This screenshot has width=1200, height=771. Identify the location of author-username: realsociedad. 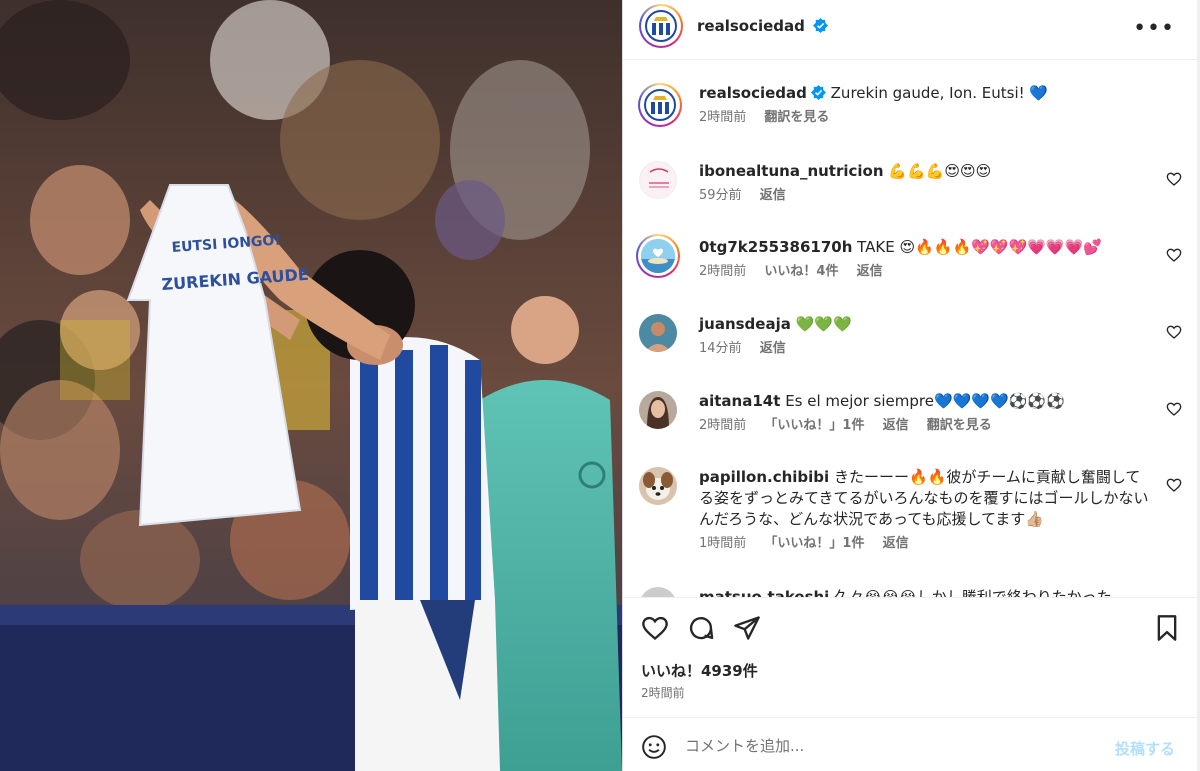
(751, 26).